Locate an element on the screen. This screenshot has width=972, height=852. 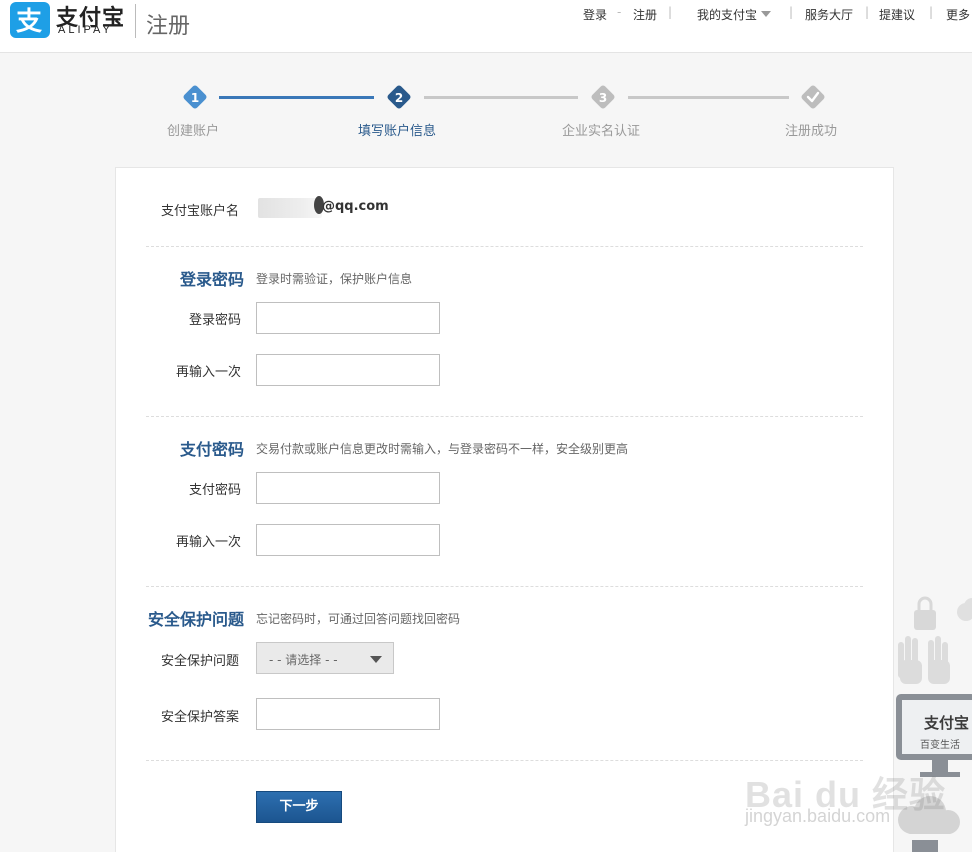
account-name-label: 支付宝账户名 is located at coordinates (200, 211).